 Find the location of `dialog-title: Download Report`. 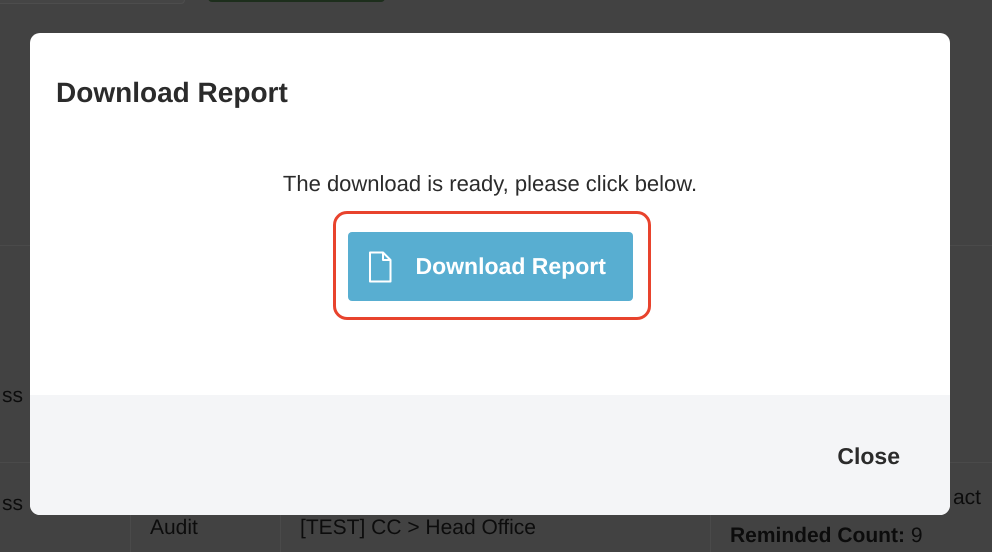

dialog-title: Download Report is located at coordinates (172, 93).